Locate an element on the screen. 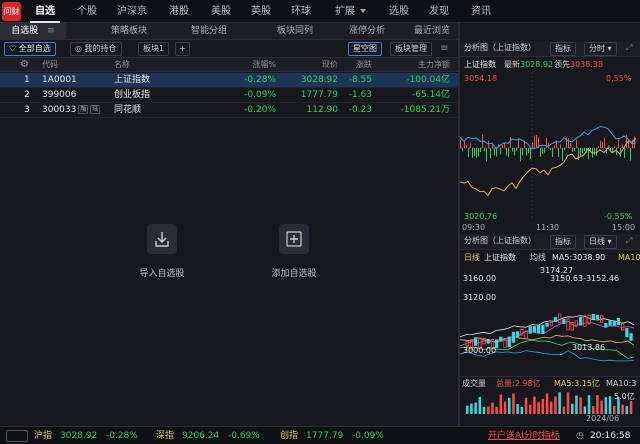 The height and width of the screenshot is (444, 640). more-icon: ≡ is located at coordinates (444, 48).